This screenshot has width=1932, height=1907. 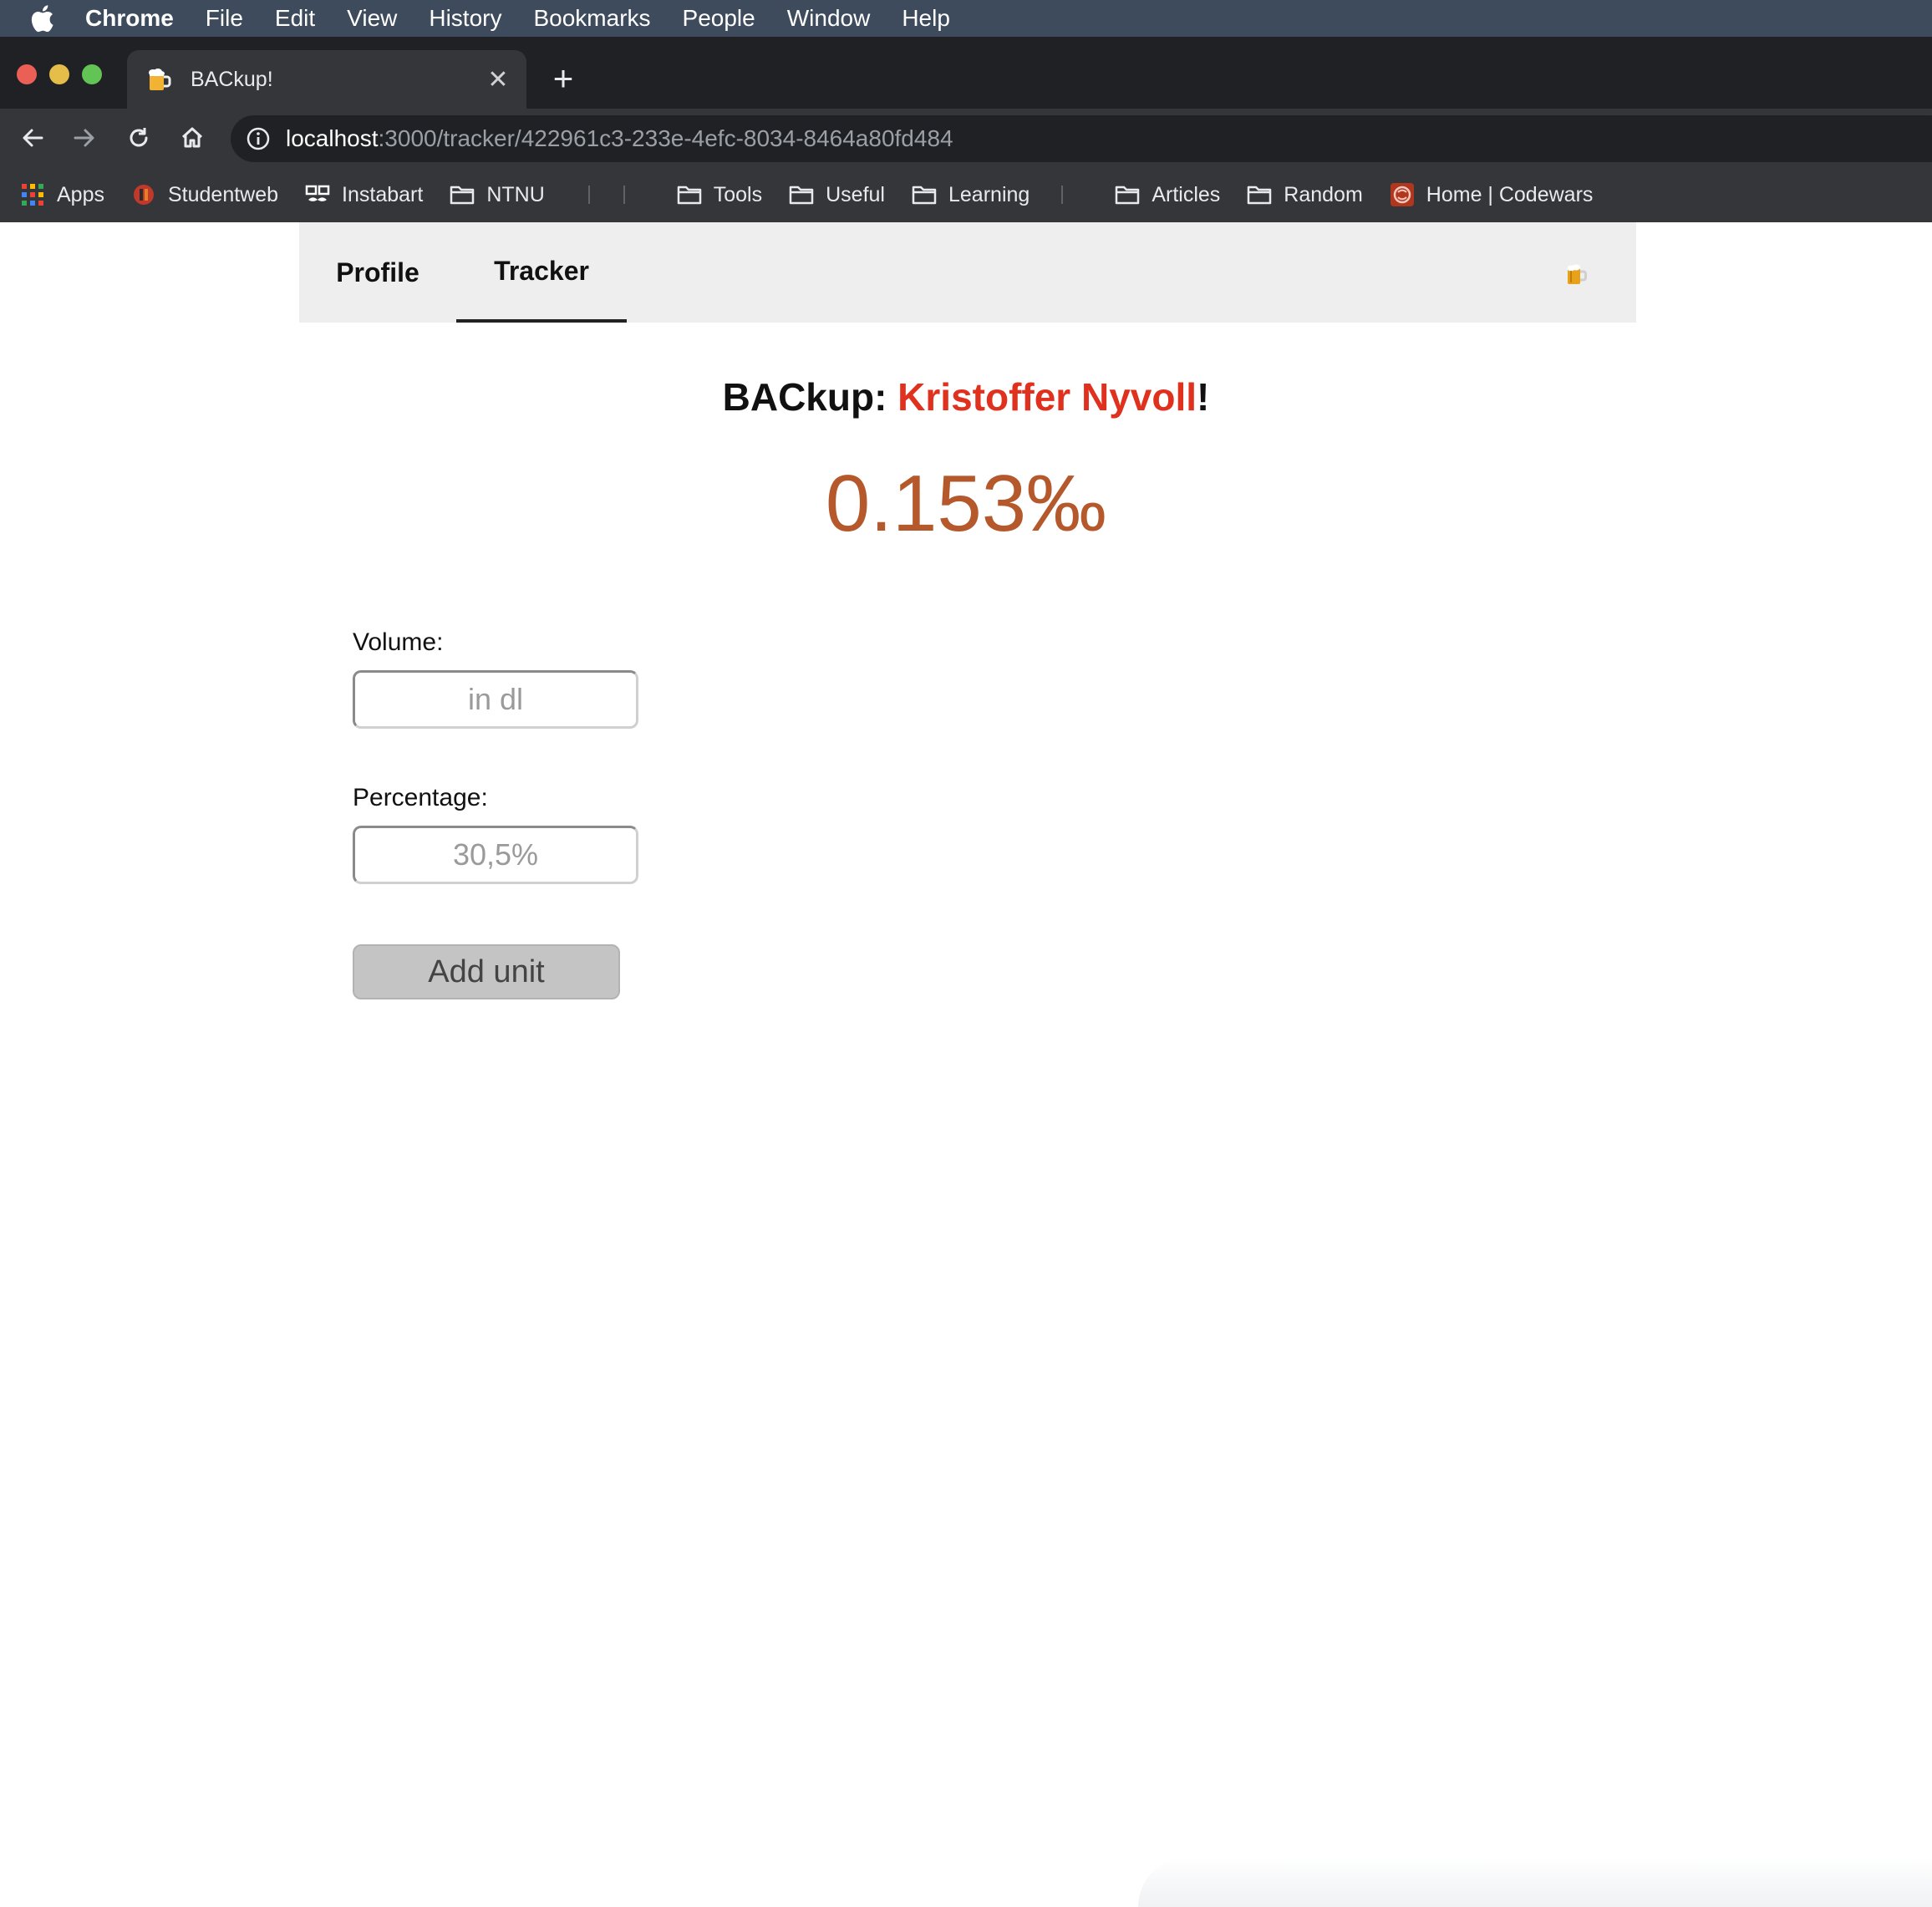 I want to click on bookmark-label: Useful, so click(x=855, y=194).